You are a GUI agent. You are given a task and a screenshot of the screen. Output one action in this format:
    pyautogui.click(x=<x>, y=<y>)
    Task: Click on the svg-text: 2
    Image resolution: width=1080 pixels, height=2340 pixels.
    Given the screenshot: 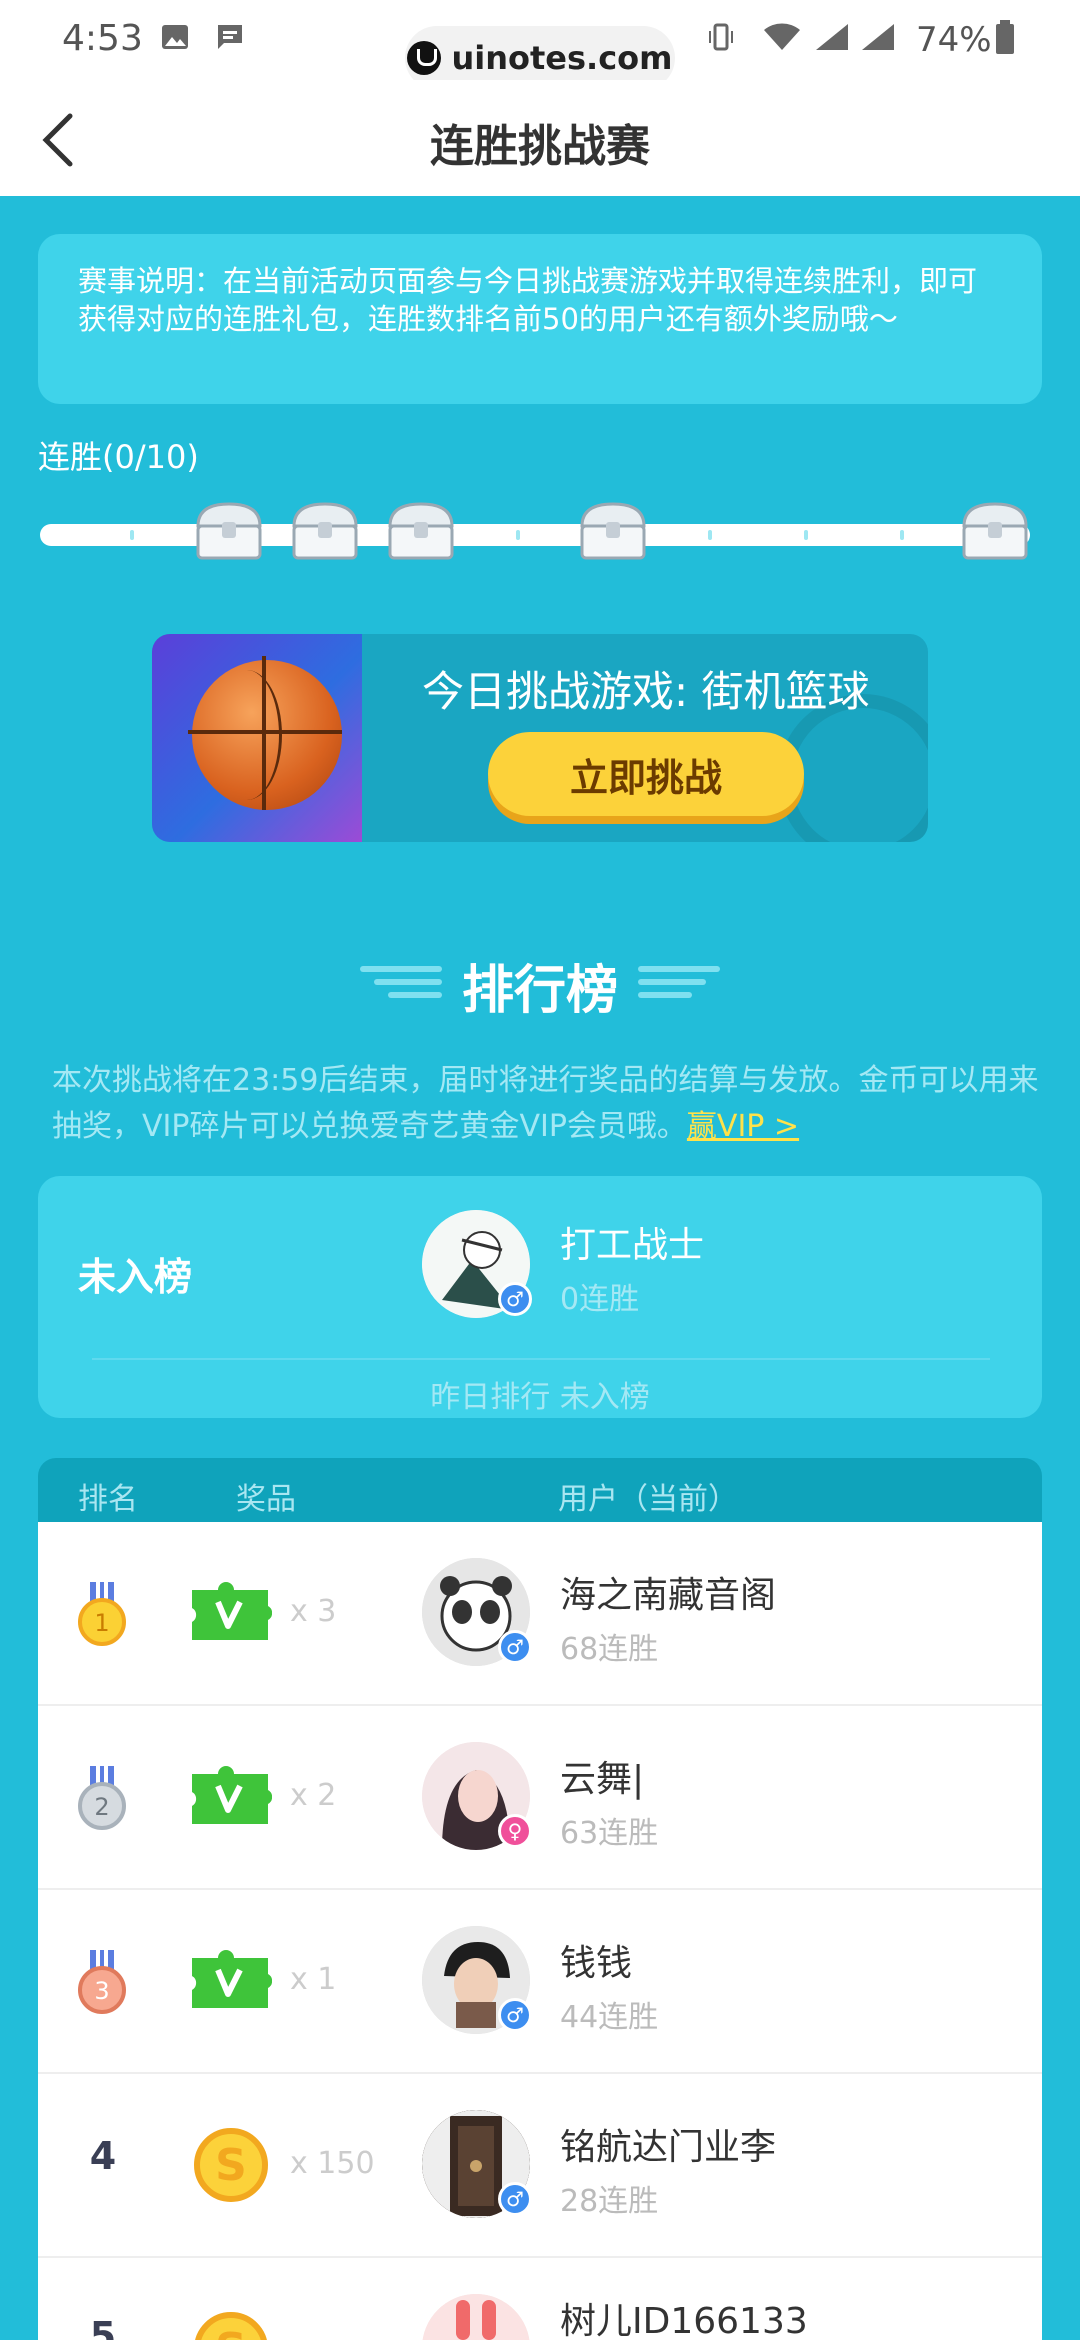 What is the action you would take?
    pyautogui.click(x=101, y=1807)
    